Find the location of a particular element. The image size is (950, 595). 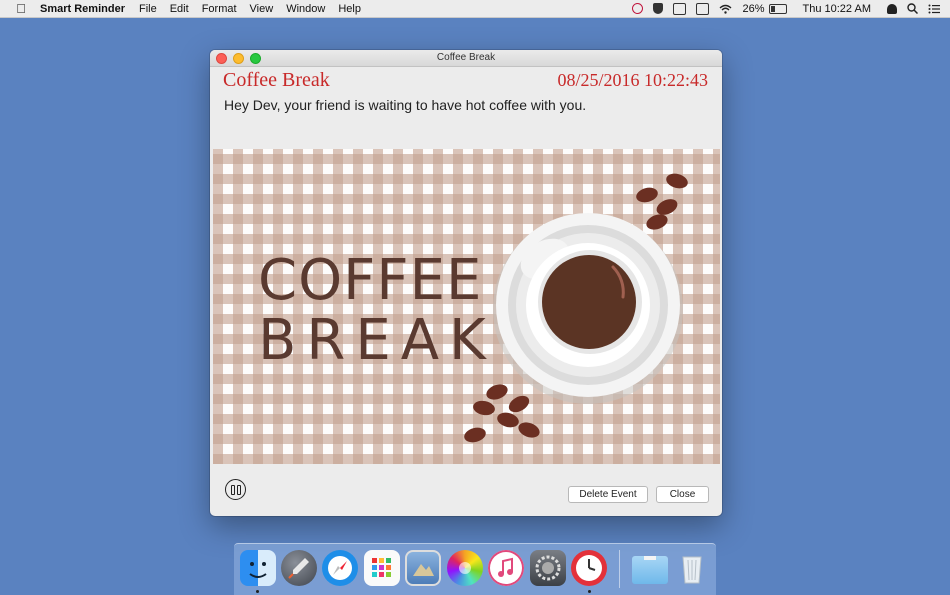

smart-reminder-running-indicator is located at coordinates (589, 591).